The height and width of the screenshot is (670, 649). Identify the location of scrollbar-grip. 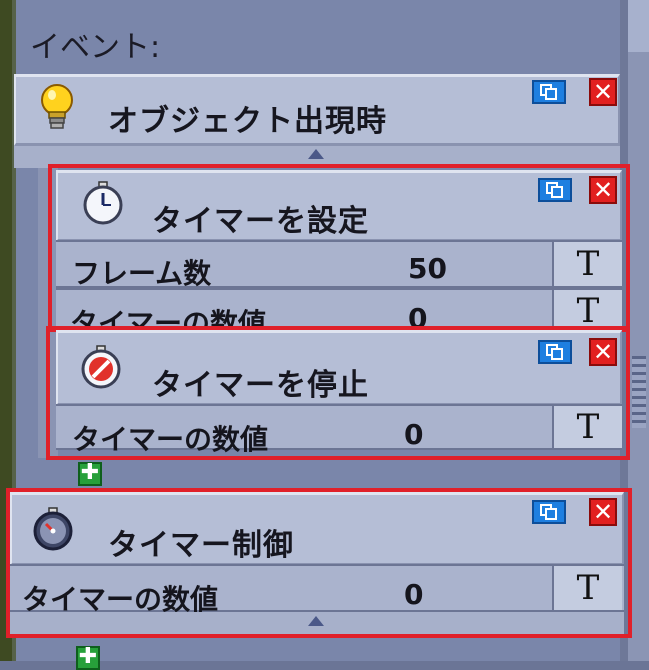
(639, 392).